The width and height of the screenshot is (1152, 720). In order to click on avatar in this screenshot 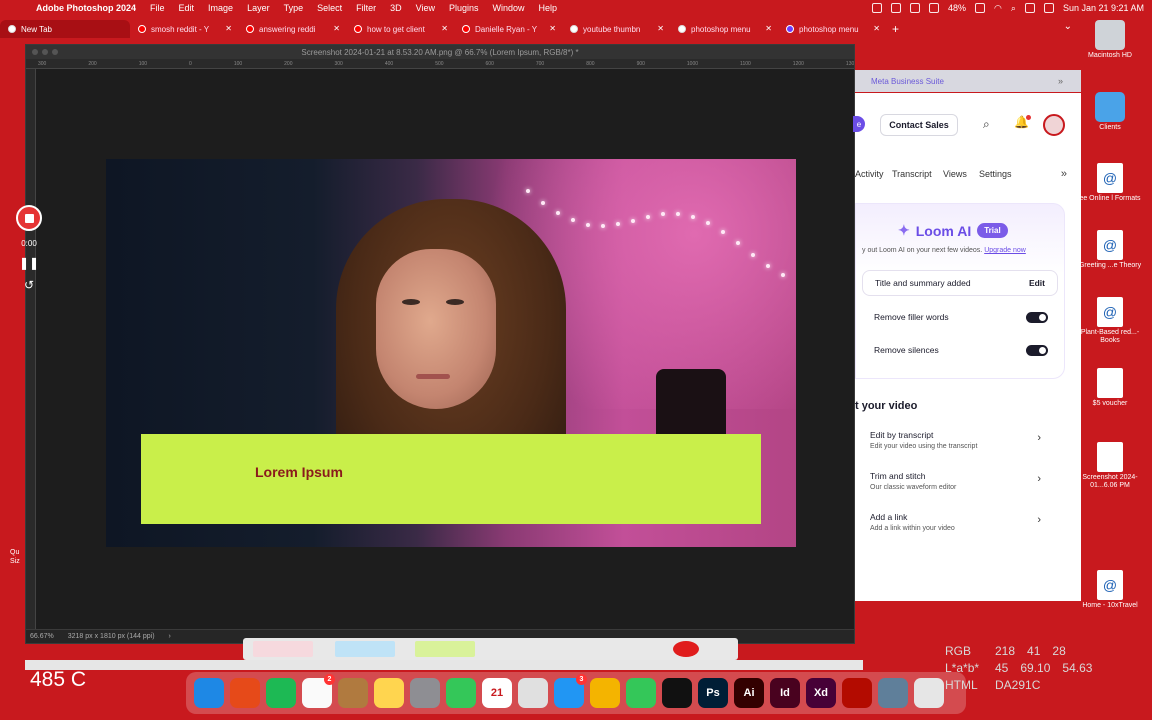, I will do `click(1054, 125)`.